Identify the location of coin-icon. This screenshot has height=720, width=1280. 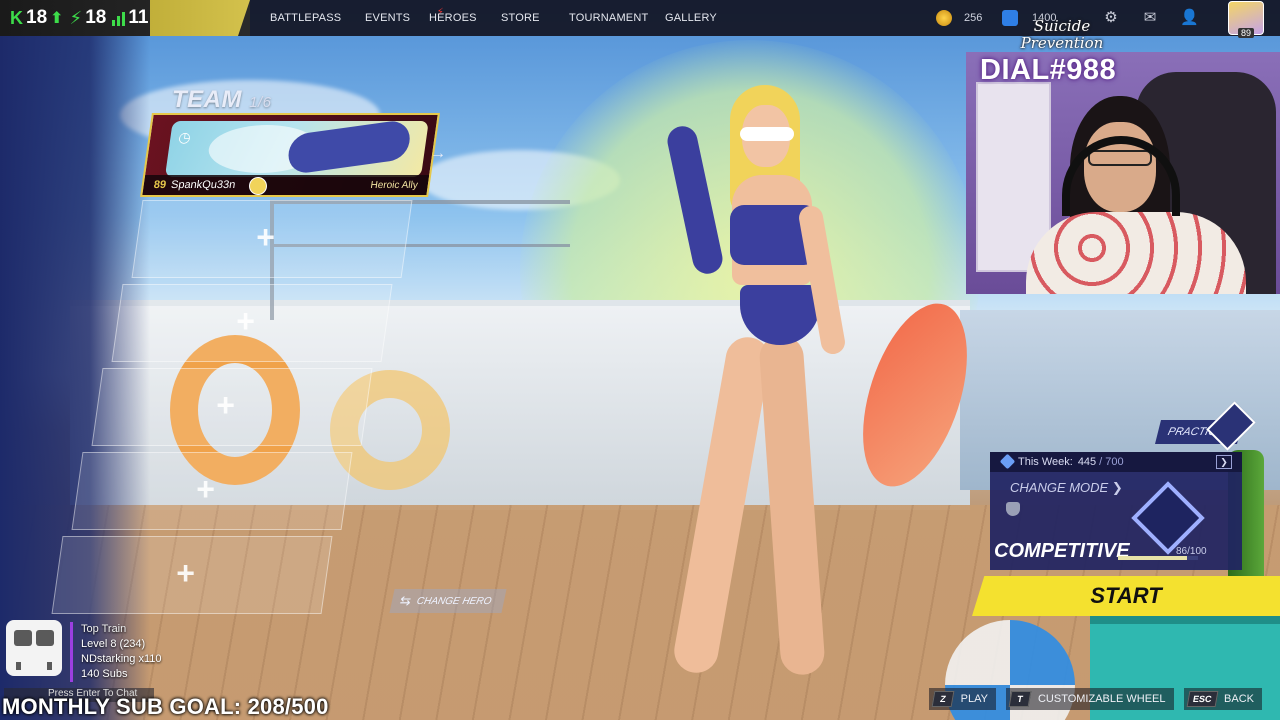
(944, 18).